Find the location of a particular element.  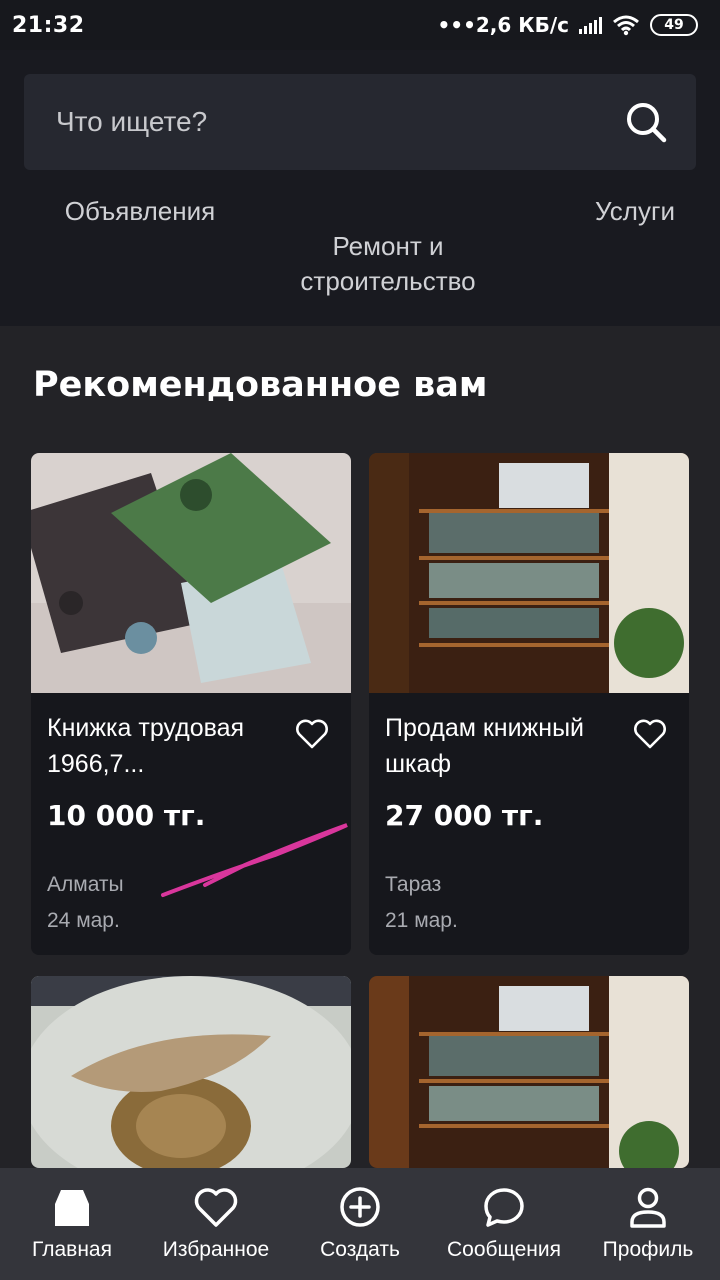

category-tabs: Объявления Ремонт и строительство Услуги is located at coordinates (360, 245).